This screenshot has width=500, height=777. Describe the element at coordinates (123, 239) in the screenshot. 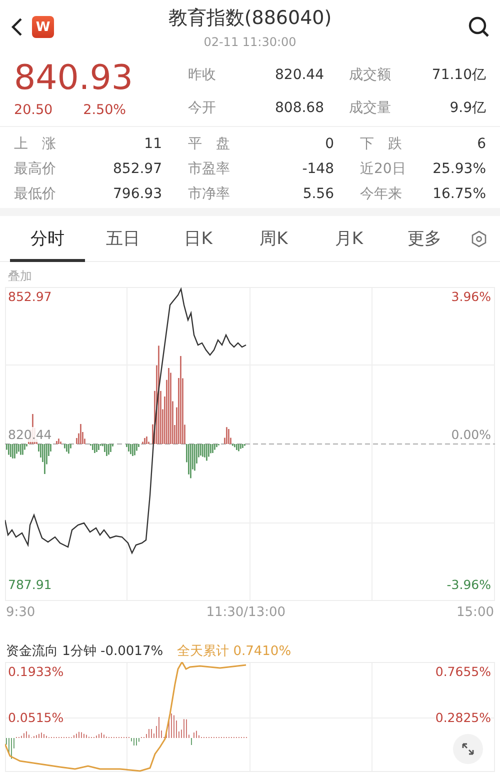

I see `chart-tab: 五日` at that location.